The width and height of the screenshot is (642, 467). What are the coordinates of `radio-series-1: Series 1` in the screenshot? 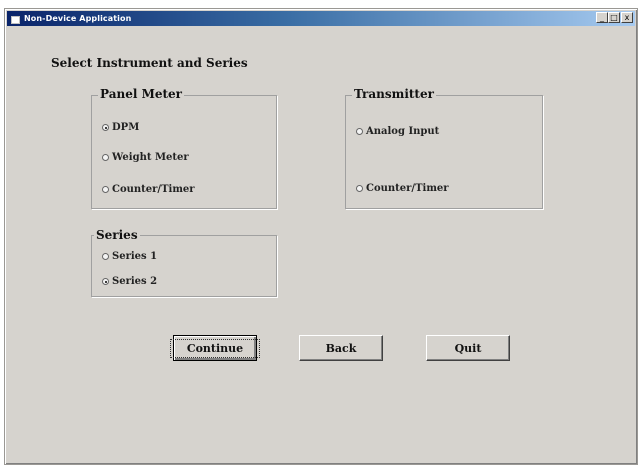 It's located at (129, 256).